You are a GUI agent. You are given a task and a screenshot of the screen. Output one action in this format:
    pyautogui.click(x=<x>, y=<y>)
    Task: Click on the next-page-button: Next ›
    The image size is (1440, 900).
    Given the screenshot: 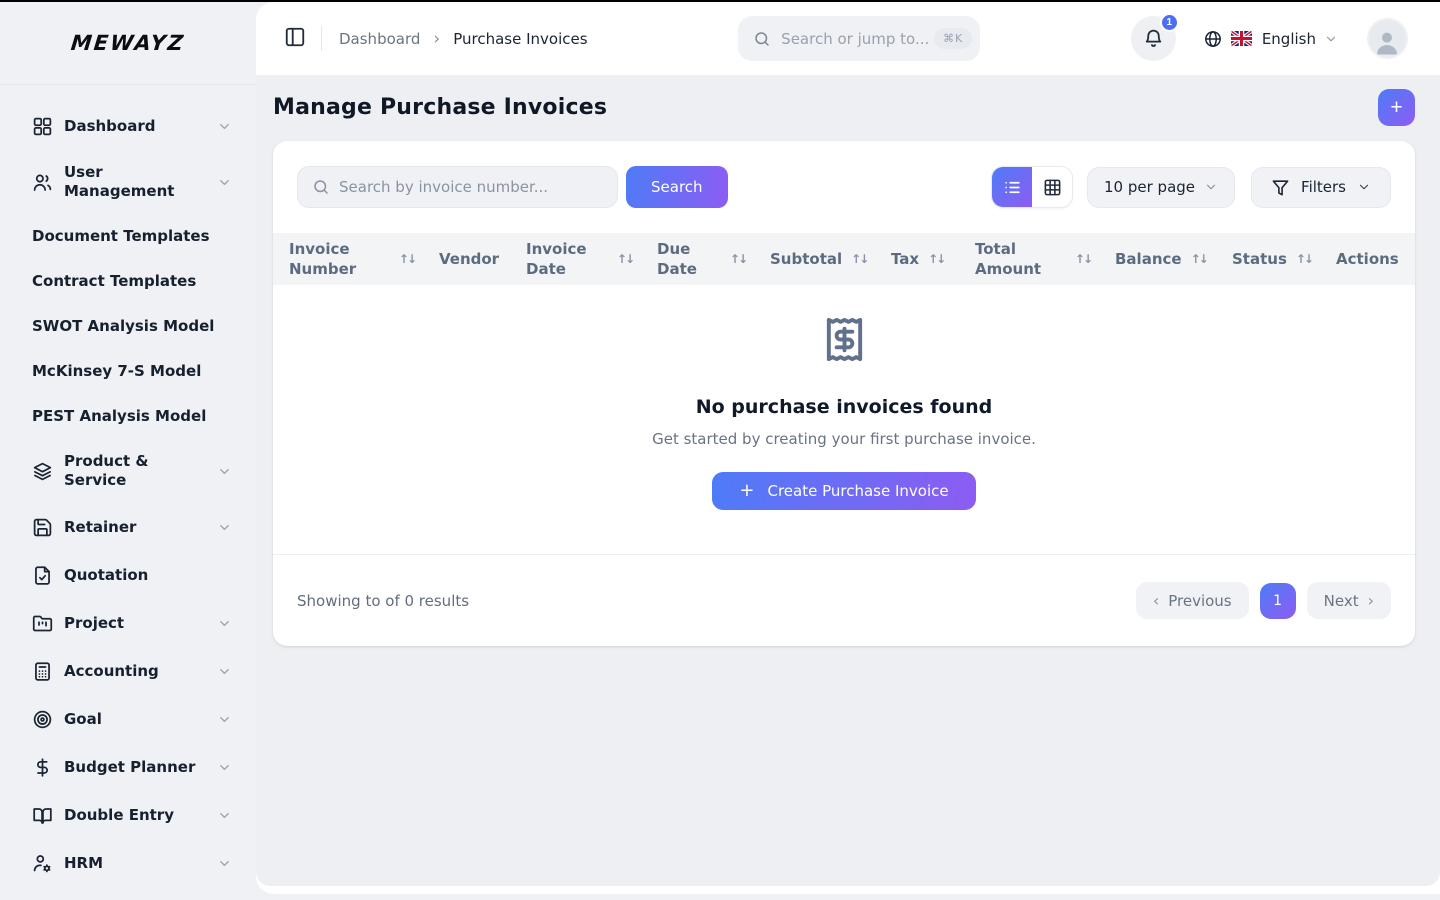 What is the action you would take?
    pyautogui.click(x=1348, y=600)
    